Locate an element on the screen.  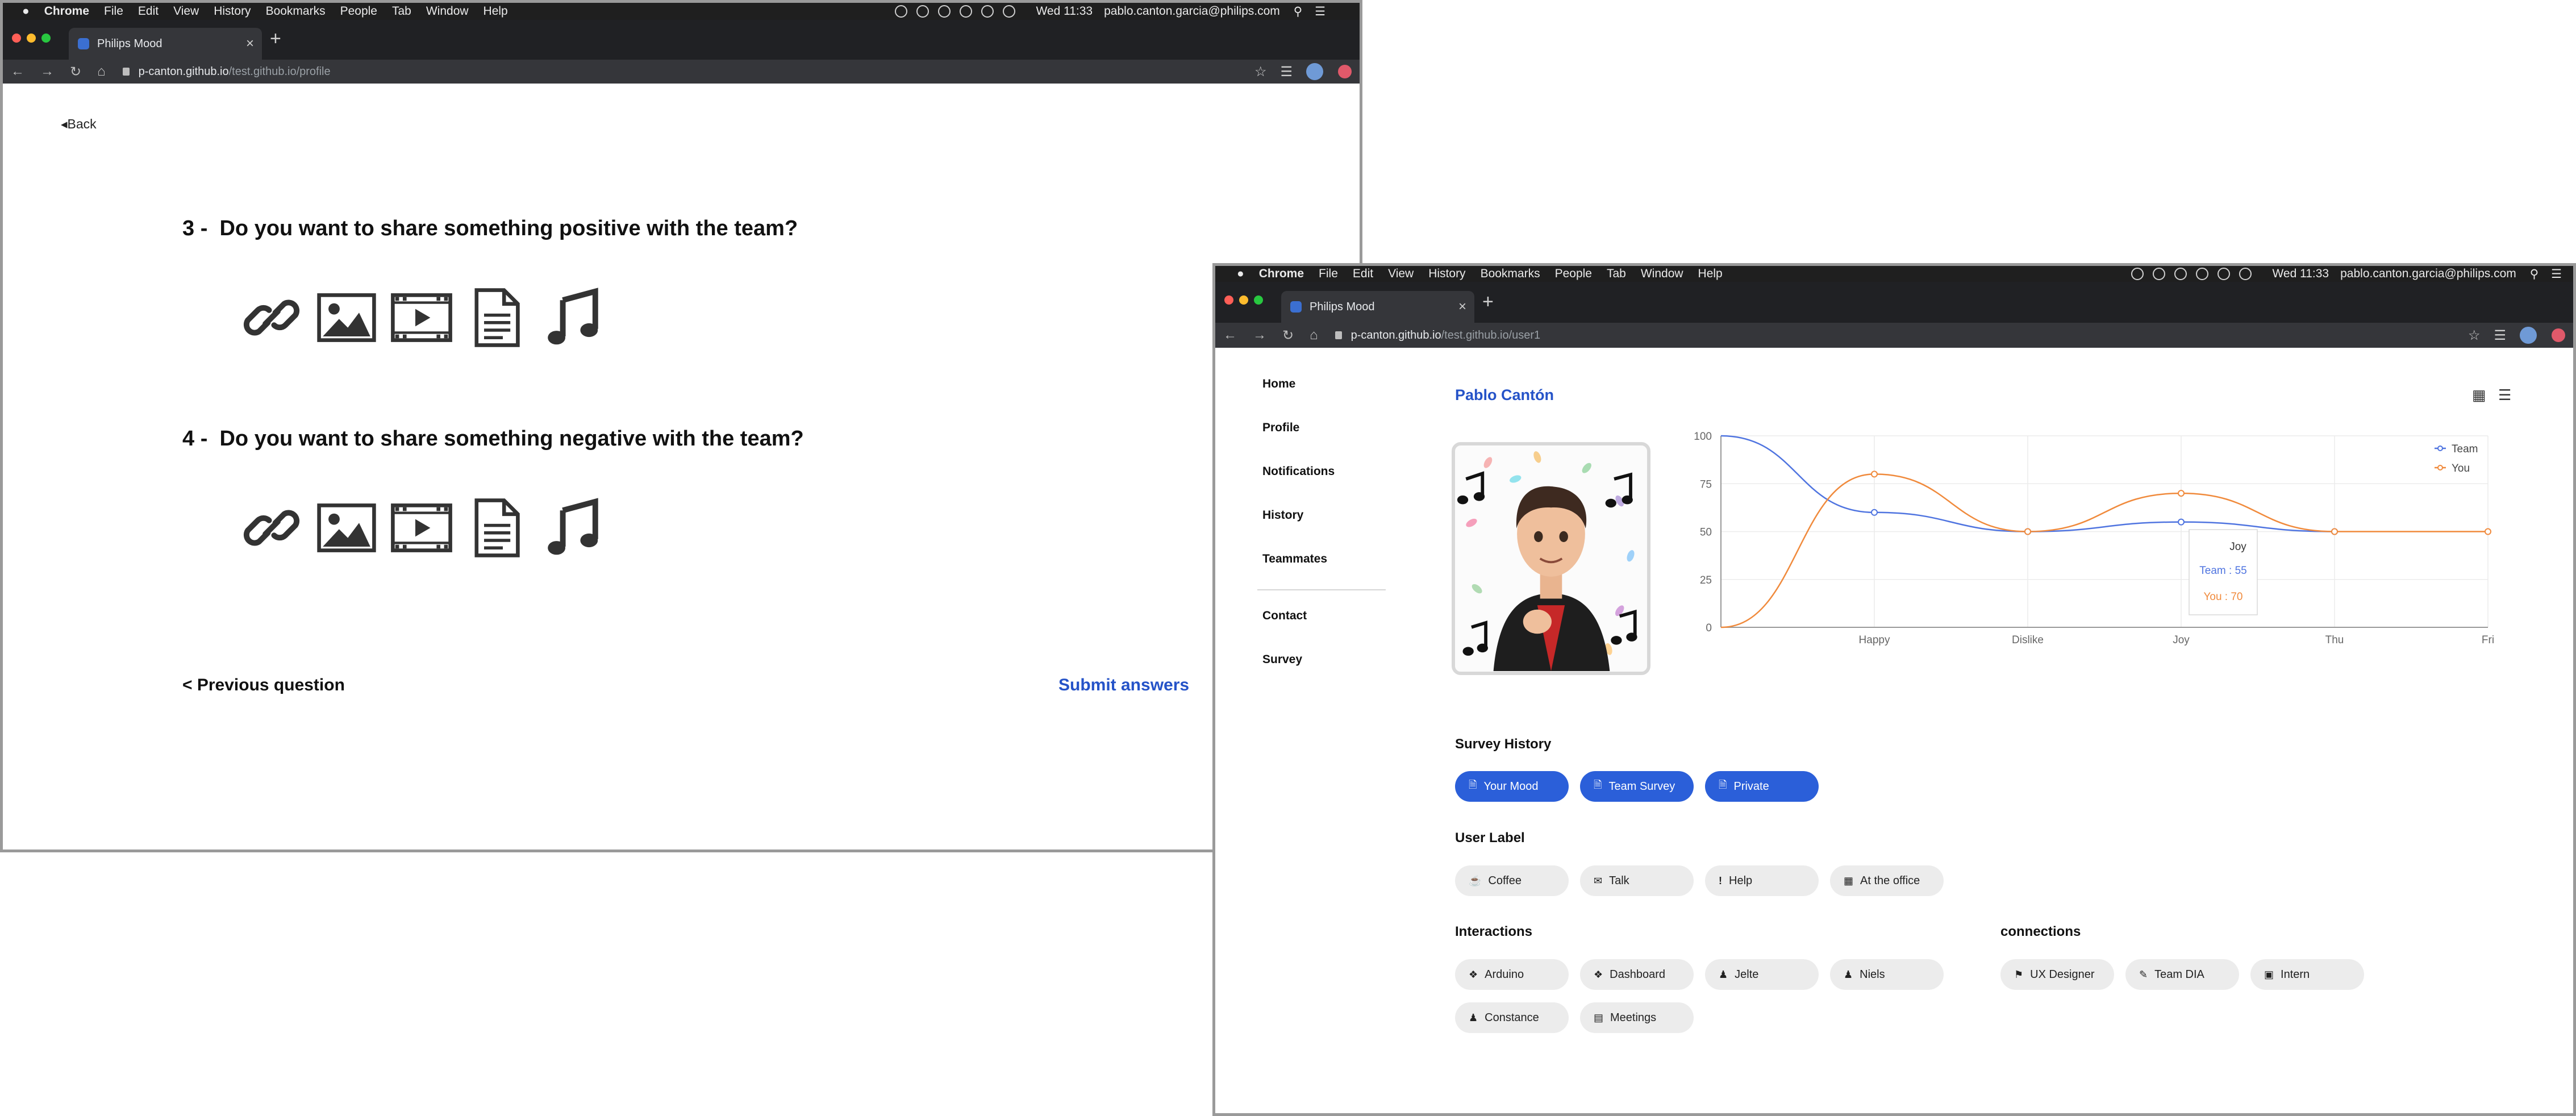
connection-team-dia: ✎ Team DIA is located at coordinates (2182, 975).